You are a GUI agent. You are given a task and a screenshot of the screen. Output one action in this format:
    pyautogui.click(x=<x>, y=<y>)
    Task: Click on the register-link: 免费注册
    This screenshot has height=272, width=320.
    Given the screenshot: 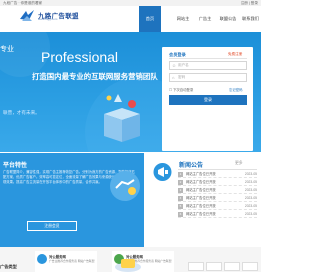 What is the action you would take?
    pyautogui.click(x=235, y=54)
    